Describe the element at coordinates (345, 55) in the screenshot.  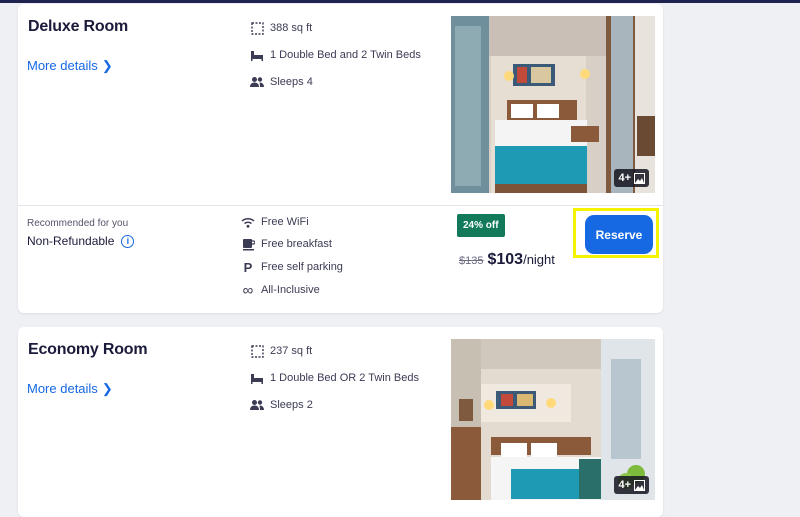
I see `room-beds-text: 1 Double Bed and 2 Twin Beds` at that location.